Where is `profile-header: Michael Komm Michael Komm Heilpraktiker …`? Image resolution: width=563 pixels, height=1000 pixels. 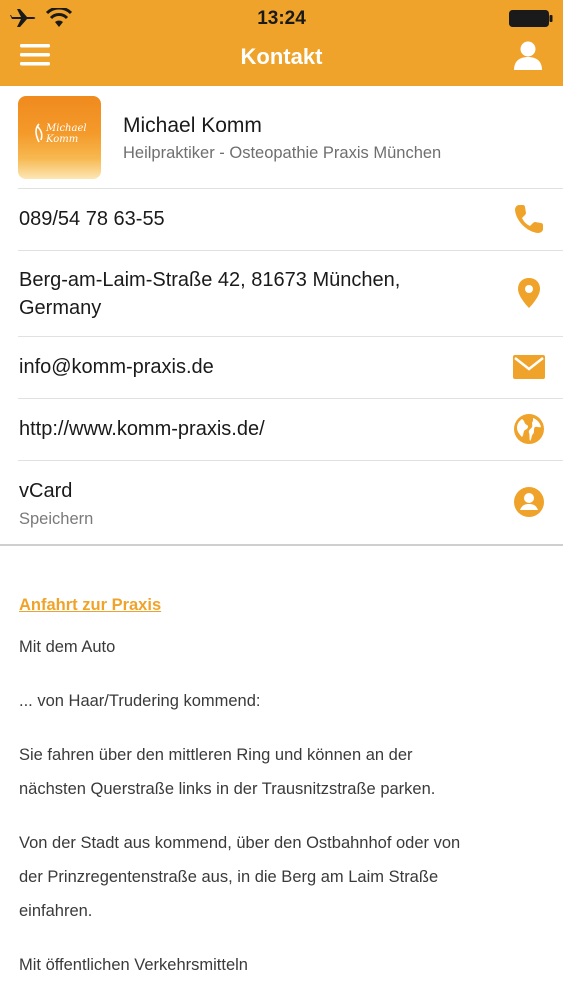
profile-header: Michael Komm Michael Komm Heilpraktiker … is located at coordinates (281, 136).